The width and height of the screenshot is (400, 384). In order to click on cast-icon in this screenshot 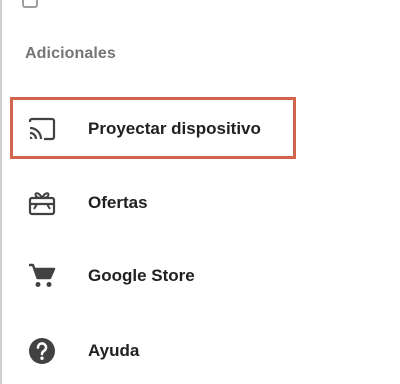, I will do `click(42, 129)`.